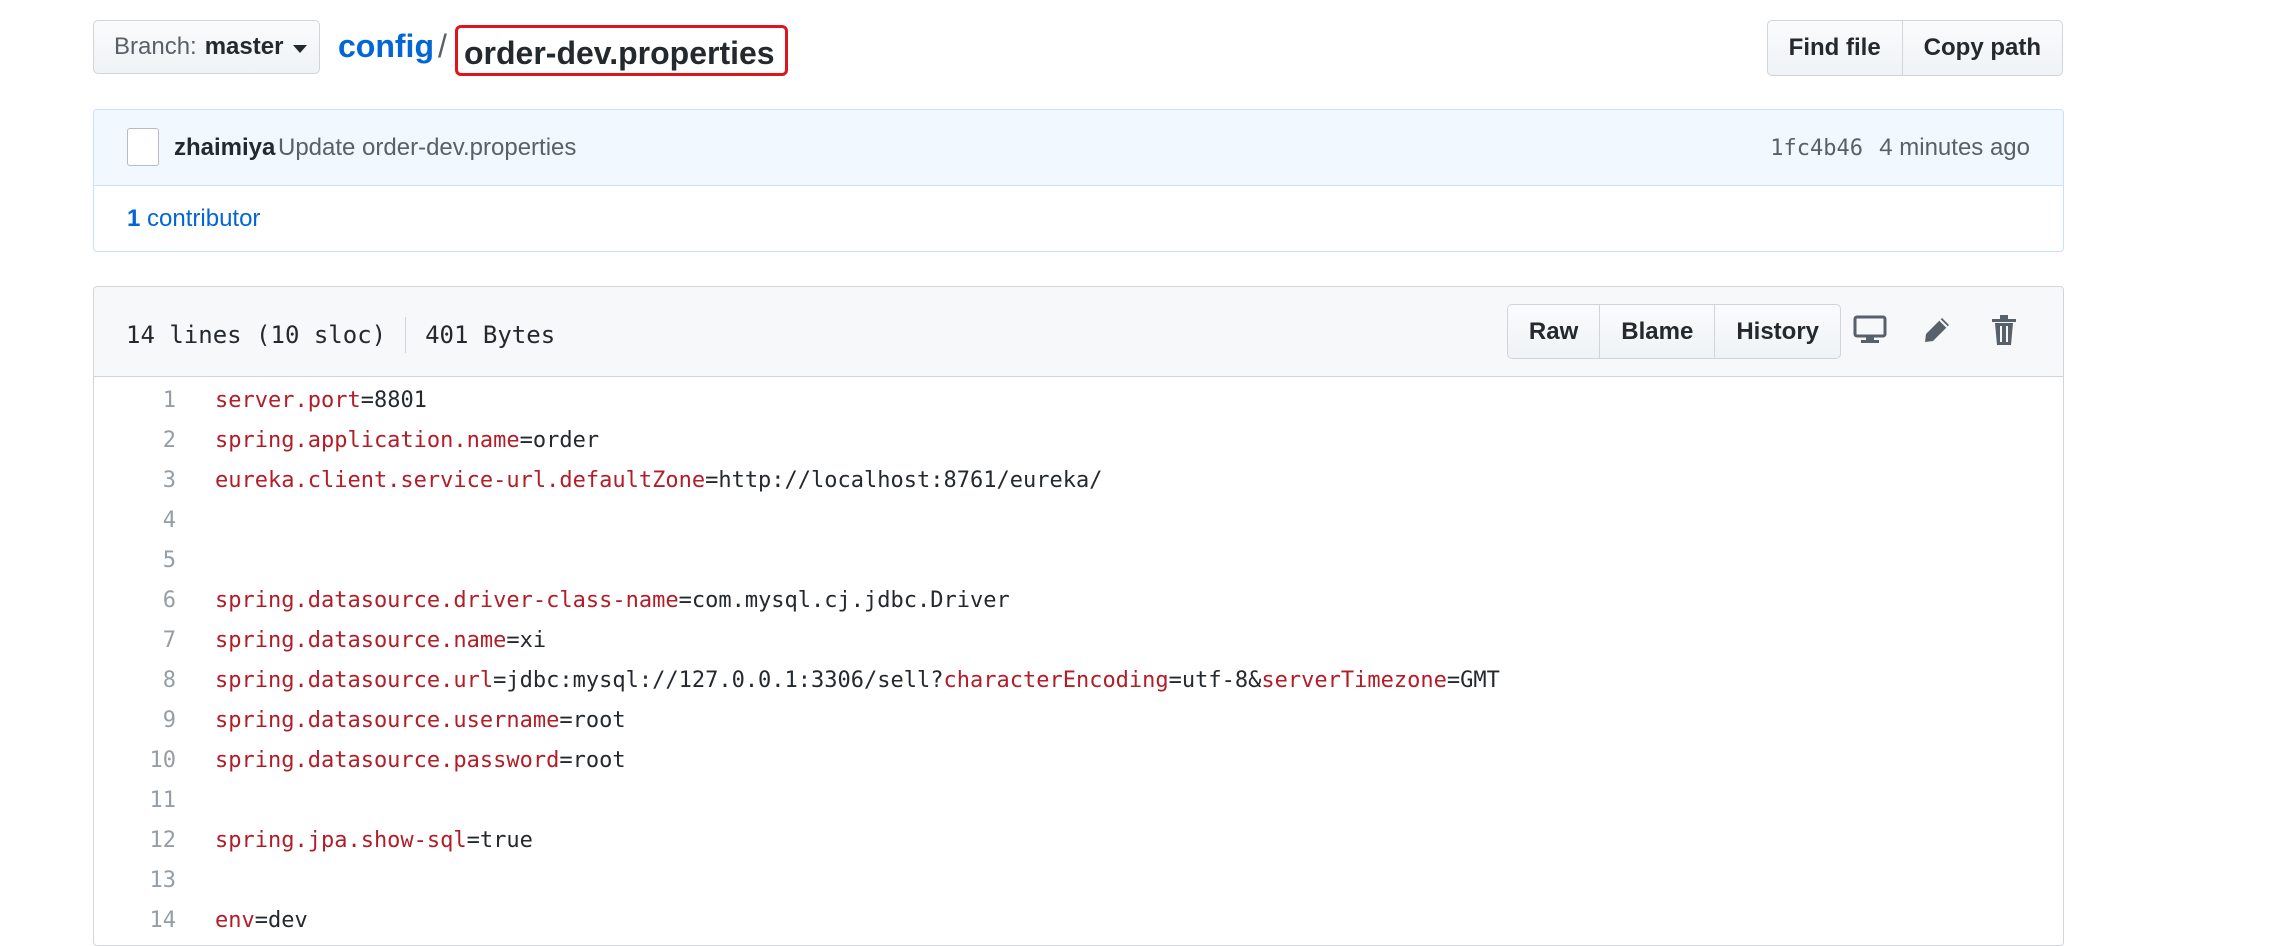 The image size is (2294, 946). Describe the element at coordinates (1777, 331) in the screenshot. I see `history-button: History` at that location.